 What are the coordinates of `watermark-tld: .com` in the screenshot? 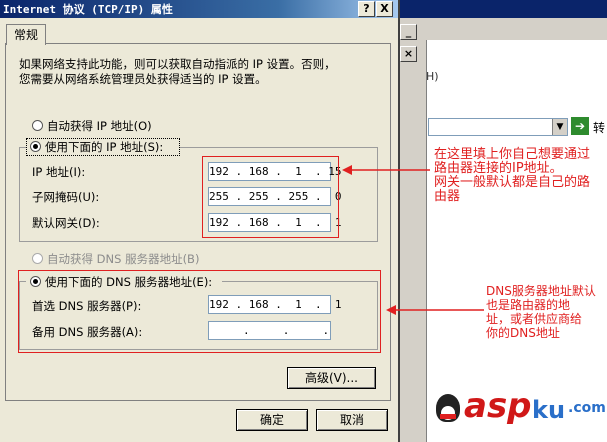 It's located at (587, 408).